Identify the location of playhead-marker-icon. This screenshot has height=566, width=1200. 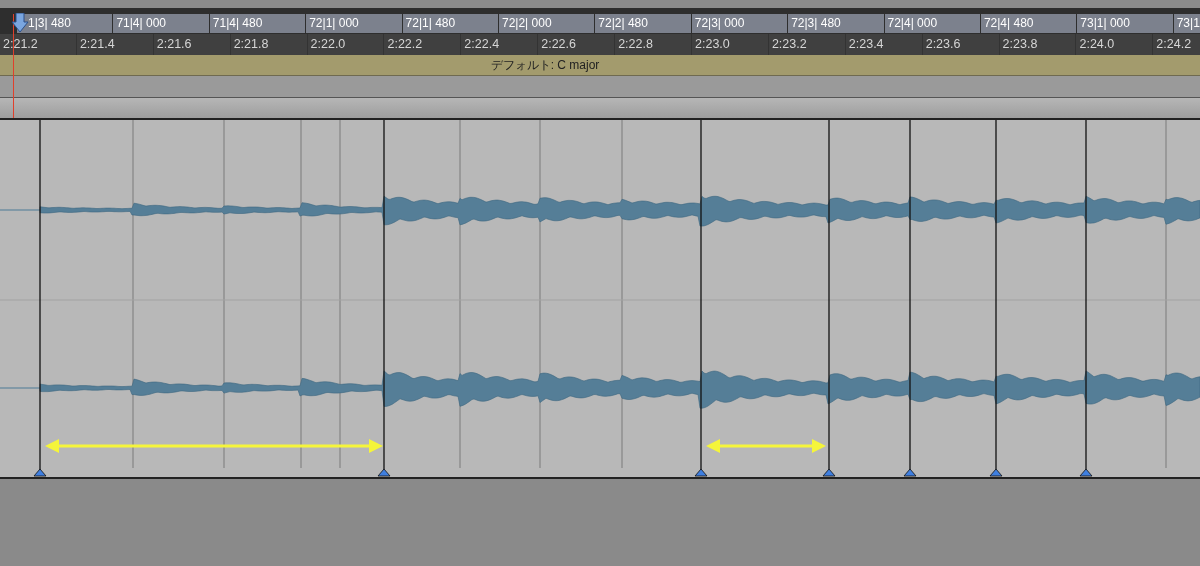
(20, 23).